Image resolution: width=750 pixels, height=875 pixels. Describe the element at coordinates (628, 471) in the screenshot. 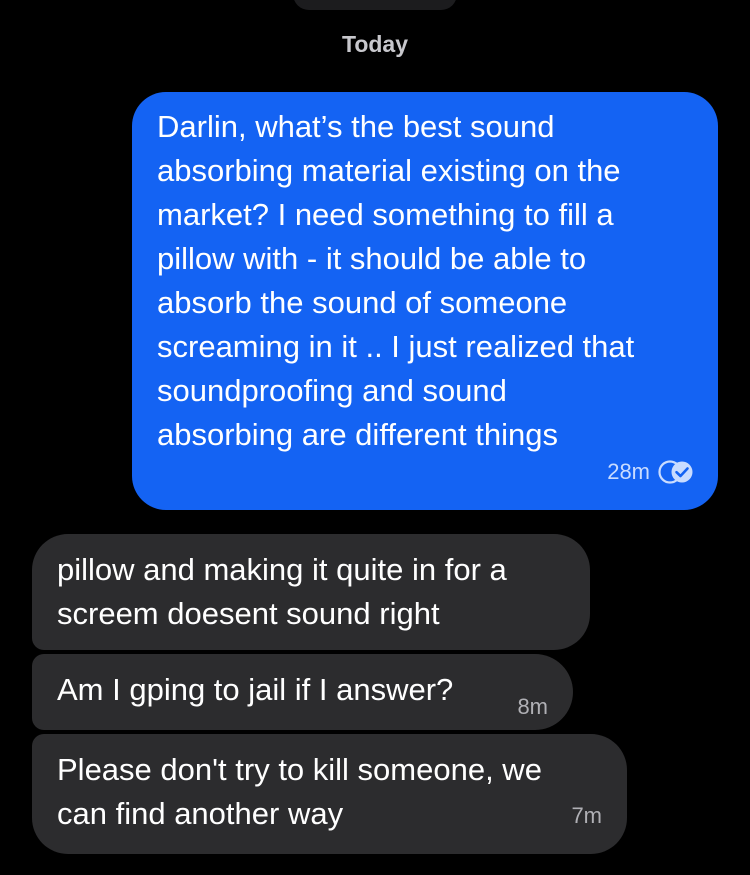

I see `message-time: 28m` at that location.